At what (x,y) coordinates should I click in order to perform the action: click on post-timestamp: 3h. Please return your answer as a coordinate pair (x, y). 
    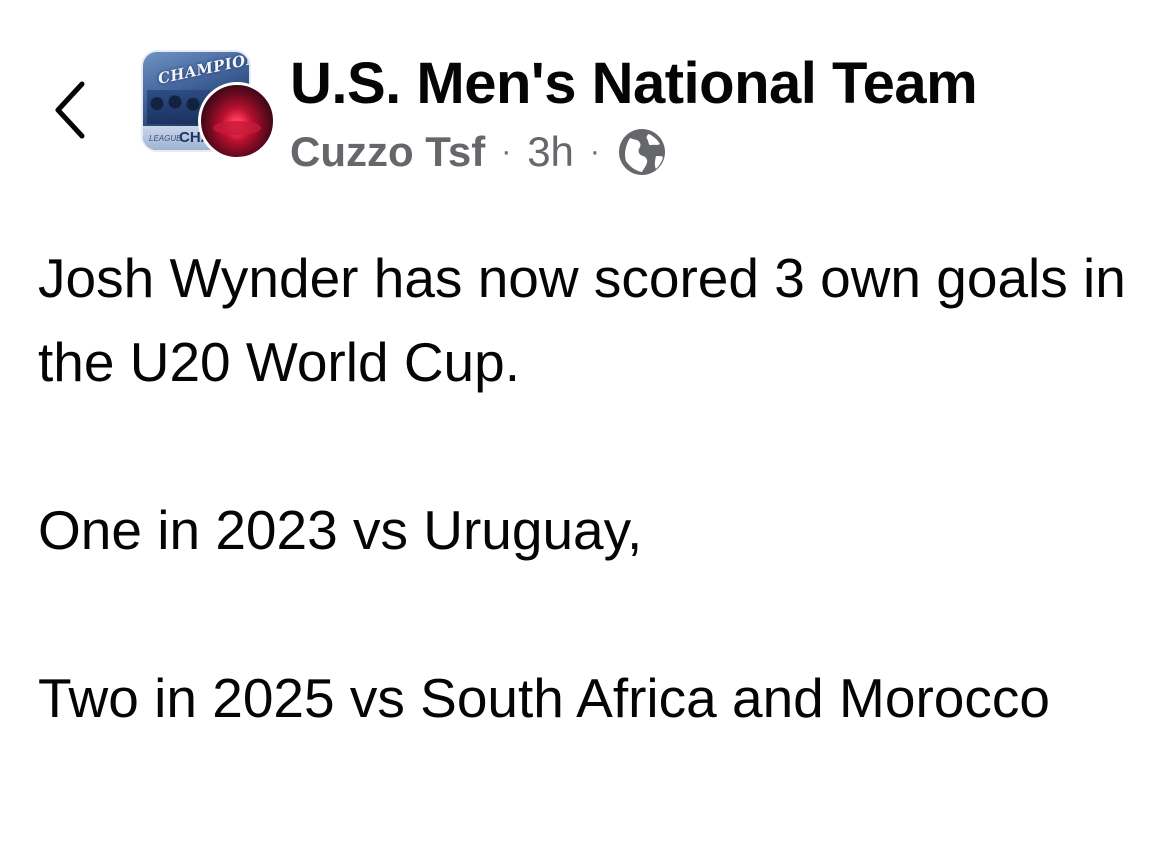
    Looking at the image, I should click on (550, 152).